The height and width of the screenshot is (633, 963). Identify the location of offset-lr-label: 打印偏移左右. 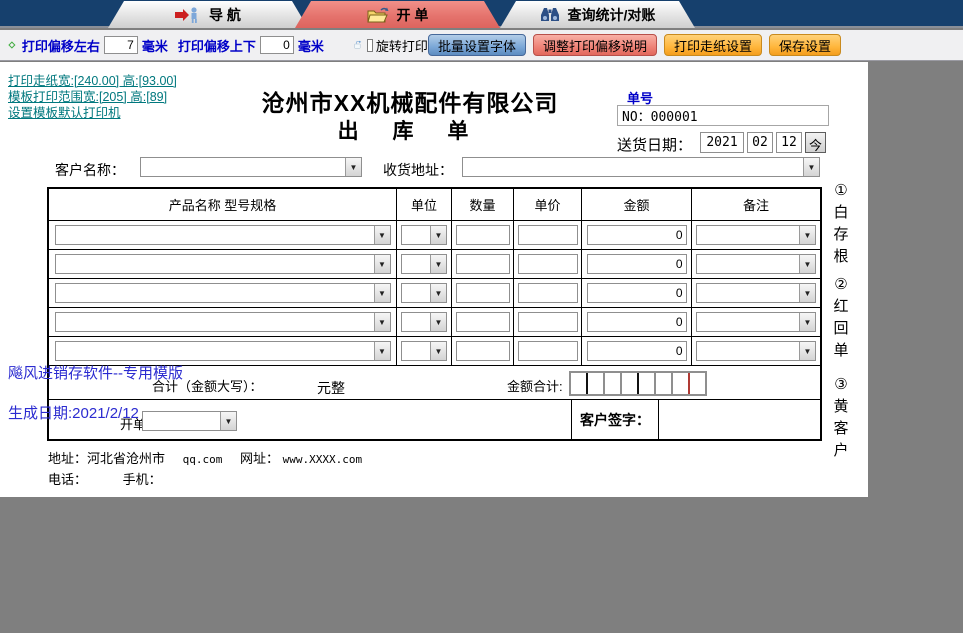
(60, 46).